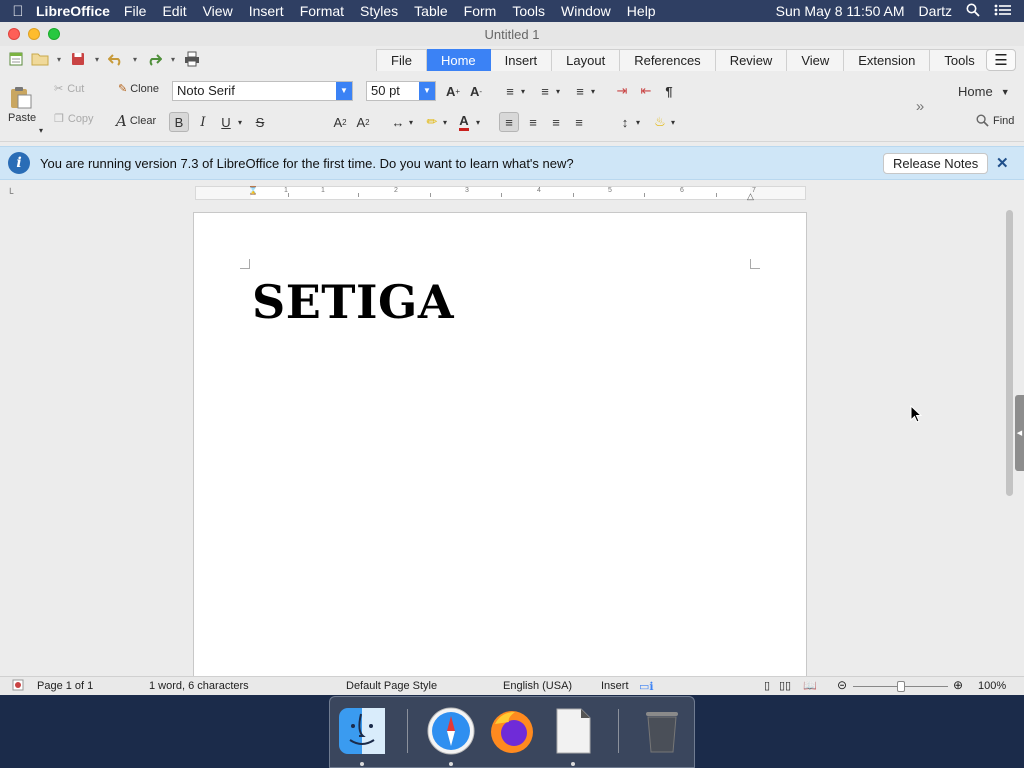 Image resolution: width=1024 pixels, height=768 pixels. Describe the element at coordinates (445, 122) in the screenshot. I see `highlight-chevron-icon: ▾` at that location.